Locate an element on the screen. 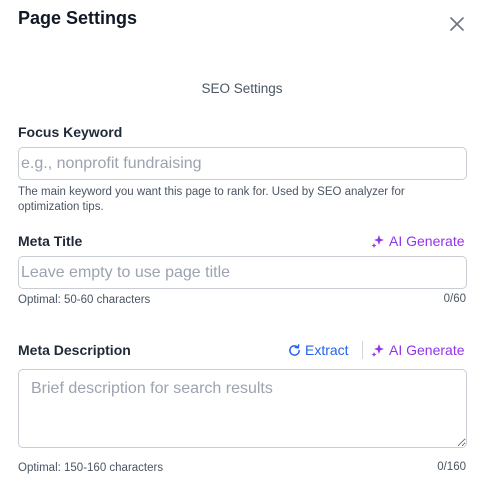 The width and height of the screenshot is (484, 485). action-divider is located at coordinates (362, 350).